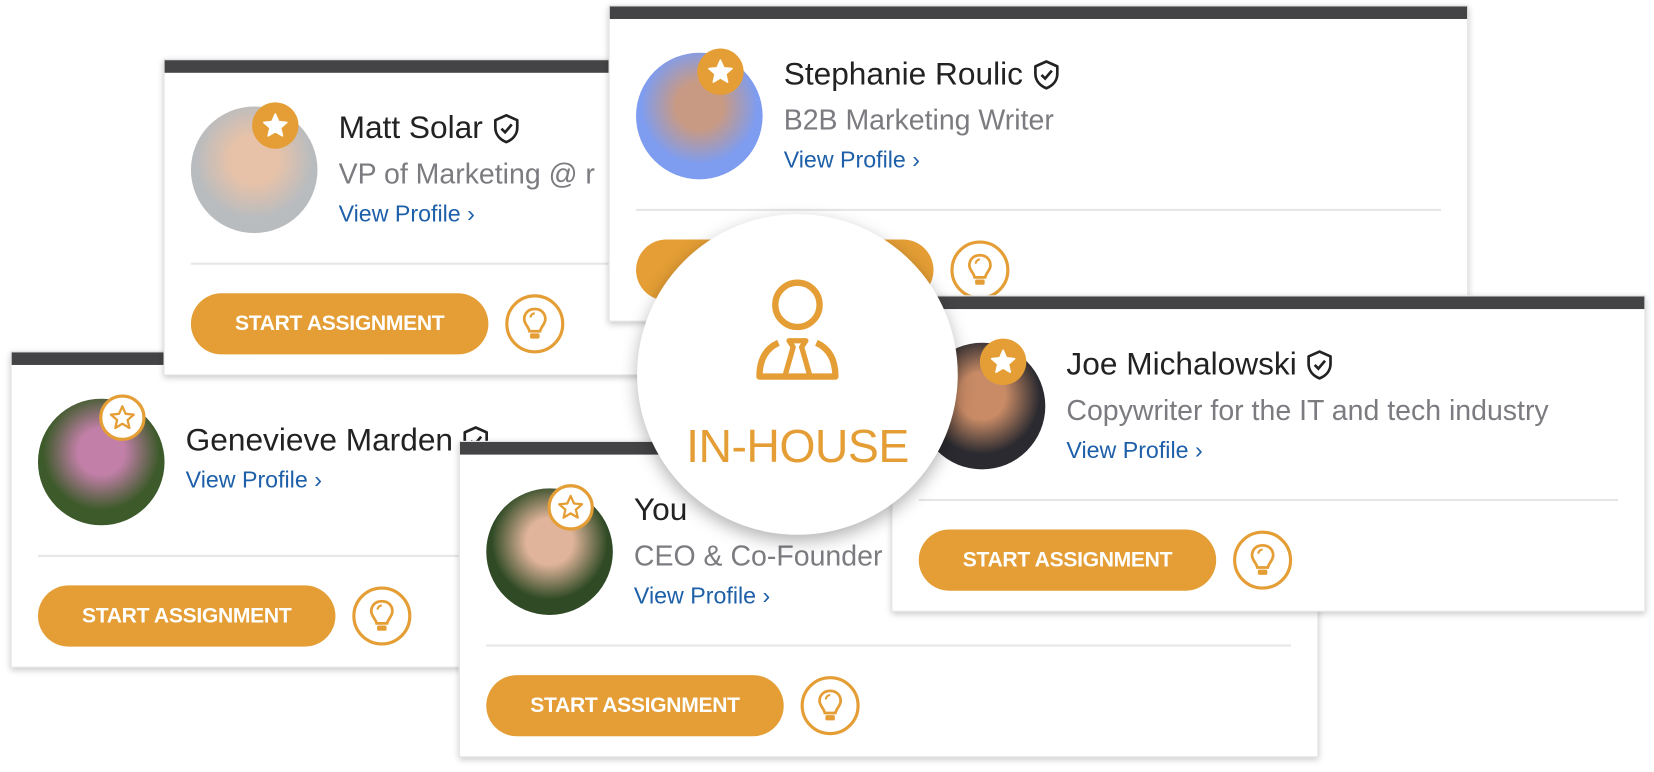  I want to click on in-house-badge: IN-HOUSE, so click(797, 374).